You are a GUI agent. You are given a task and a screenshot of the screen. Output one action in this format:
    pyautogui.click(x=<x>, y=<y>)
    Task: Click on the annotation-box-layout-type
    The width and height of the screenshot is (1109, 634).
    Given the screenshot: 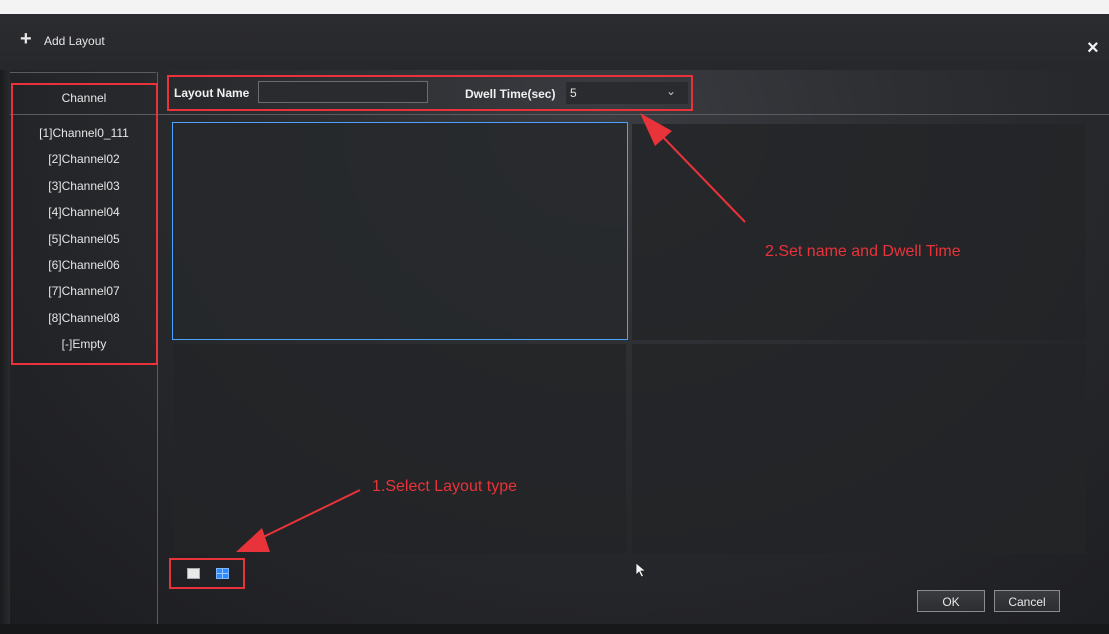 What is the action you would take?
    pyautogui.click(x=207, y=573)
    